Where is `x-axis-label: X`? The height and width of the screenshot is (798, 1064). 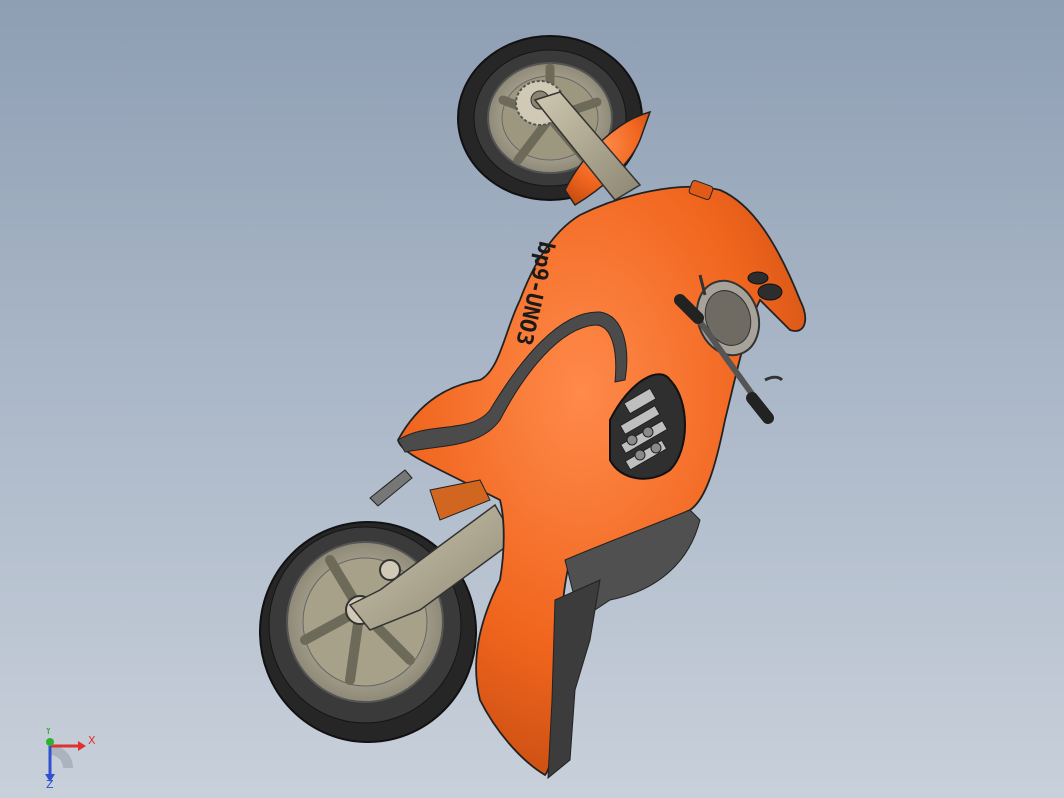
x-axis-label: X is located at coordinates (92, 740).